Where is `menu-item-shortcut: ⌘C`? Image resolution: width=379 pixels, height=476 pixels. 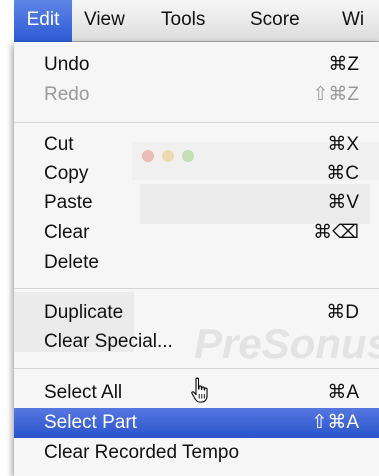
menu-item-shortcut: ⌘C is located at coordinates (342, 173).